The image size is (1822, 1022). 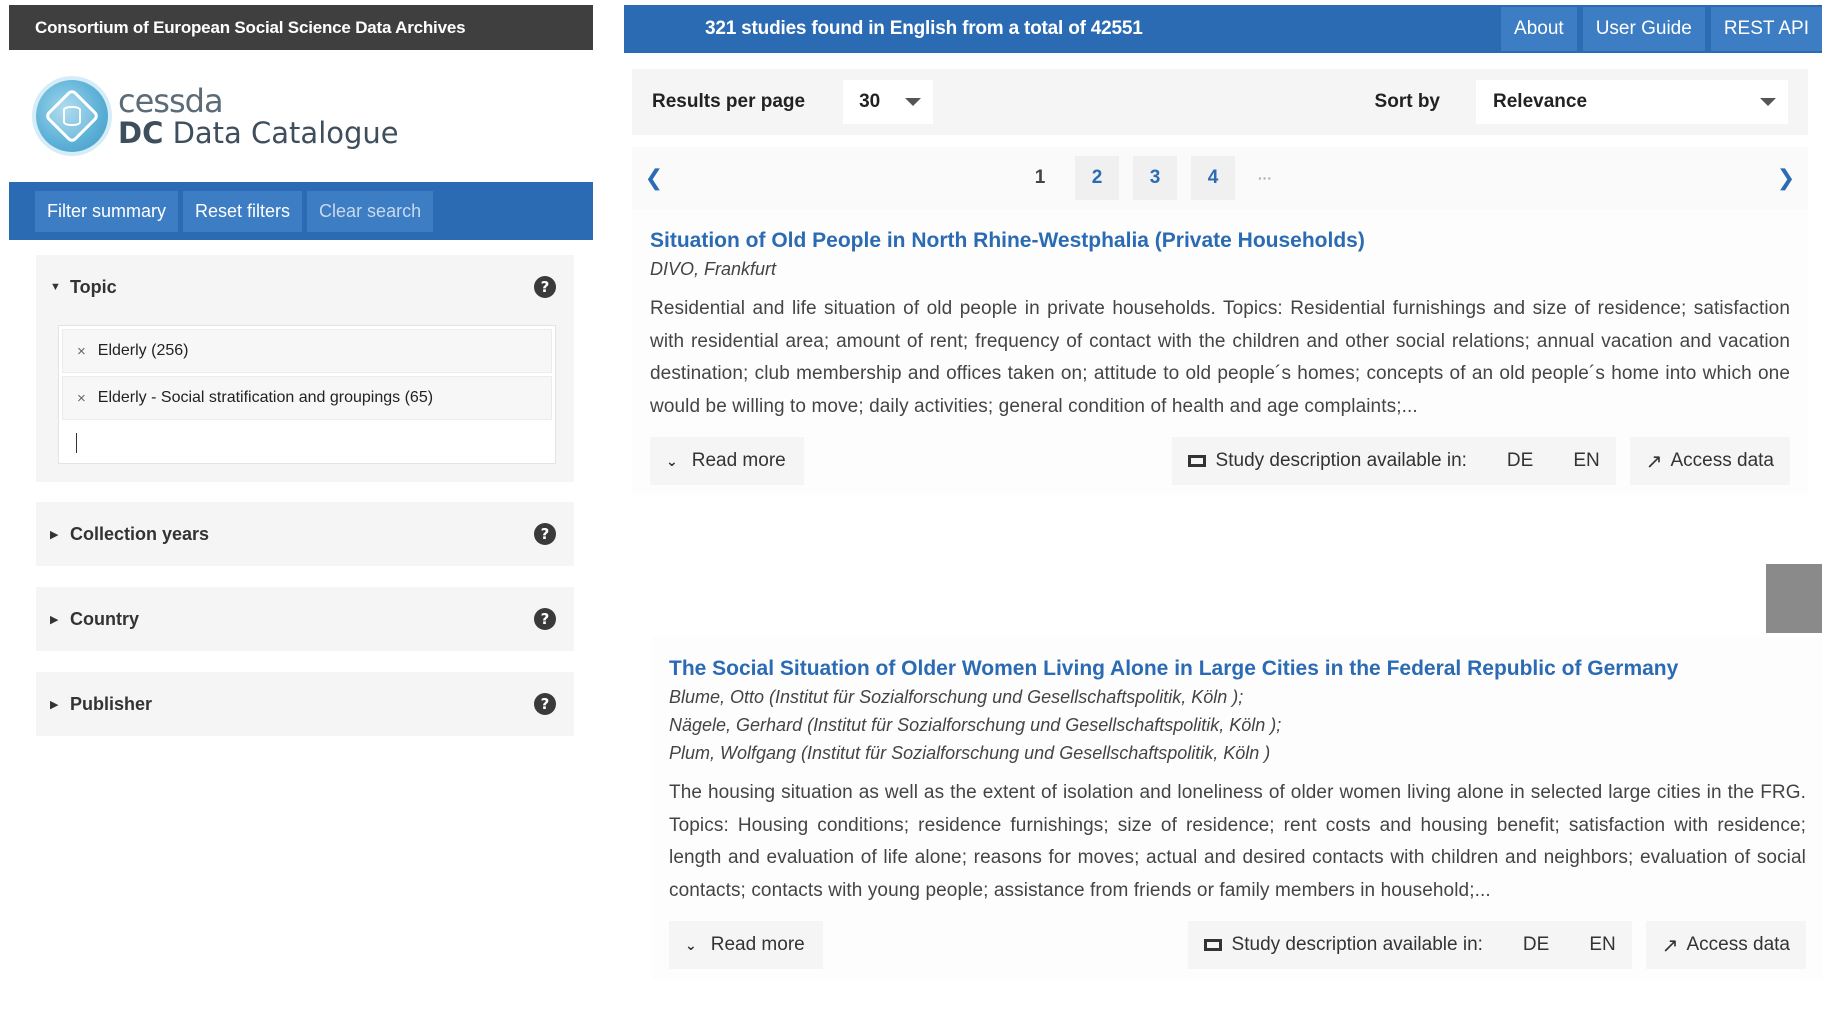 What do you see at coordinates (1794, 598) in the screenshot?
I see `scroll-to-top-tab` at bounding box center [1794, 598].